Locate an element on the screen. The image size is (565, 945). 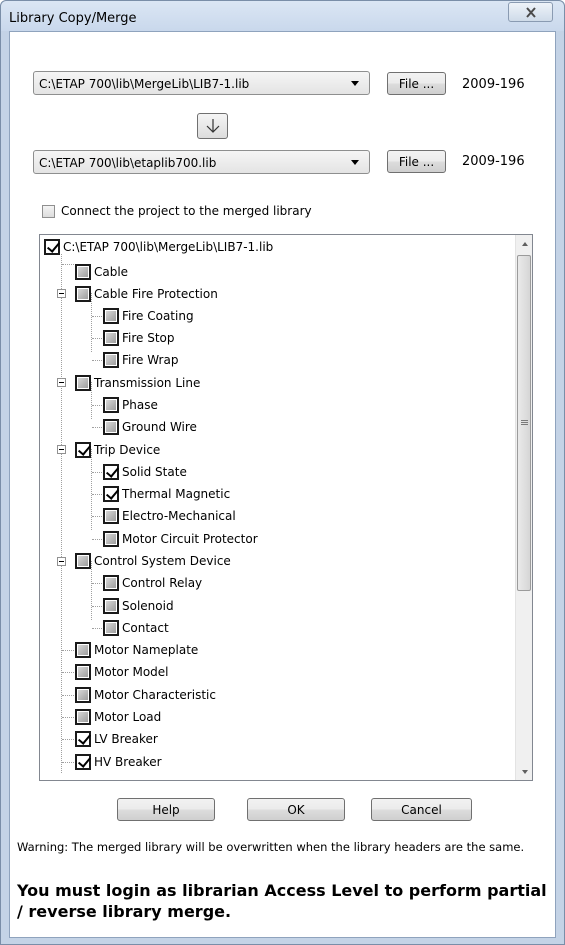
source-version: 2009-196 is located at coordinates (493, 84).